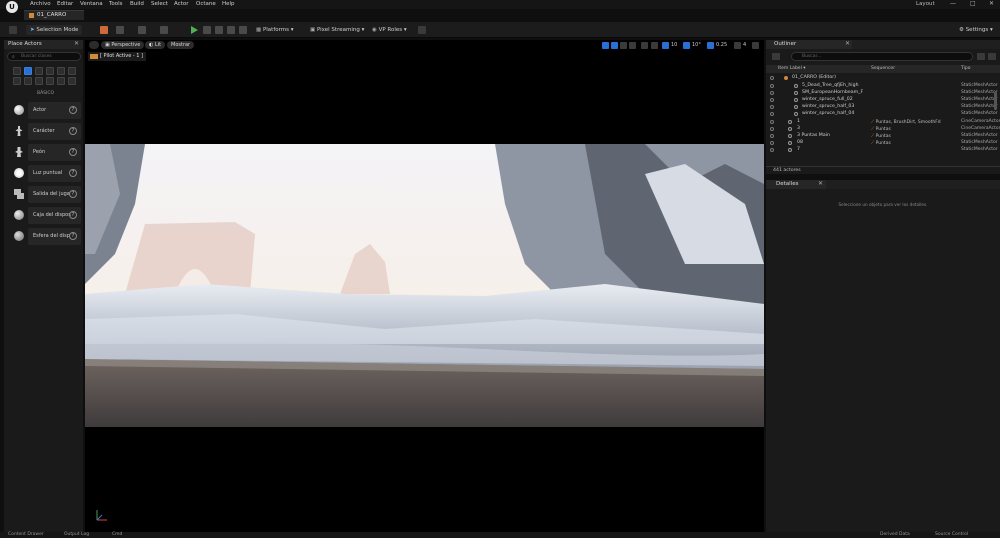 This screenshot has width=1000, height=538. Describe the element at coordinates (164, 30) in the screenshot. I see `cinematics-icon` at that location.